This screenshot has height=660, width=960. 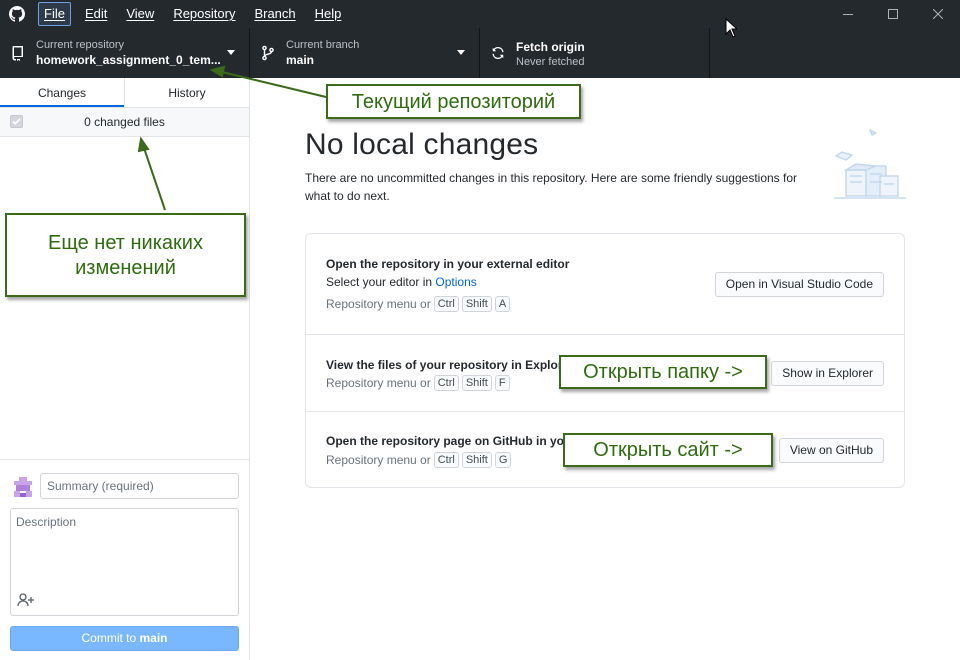 I want to click on minimize-icon, so click(x=848, y=14).